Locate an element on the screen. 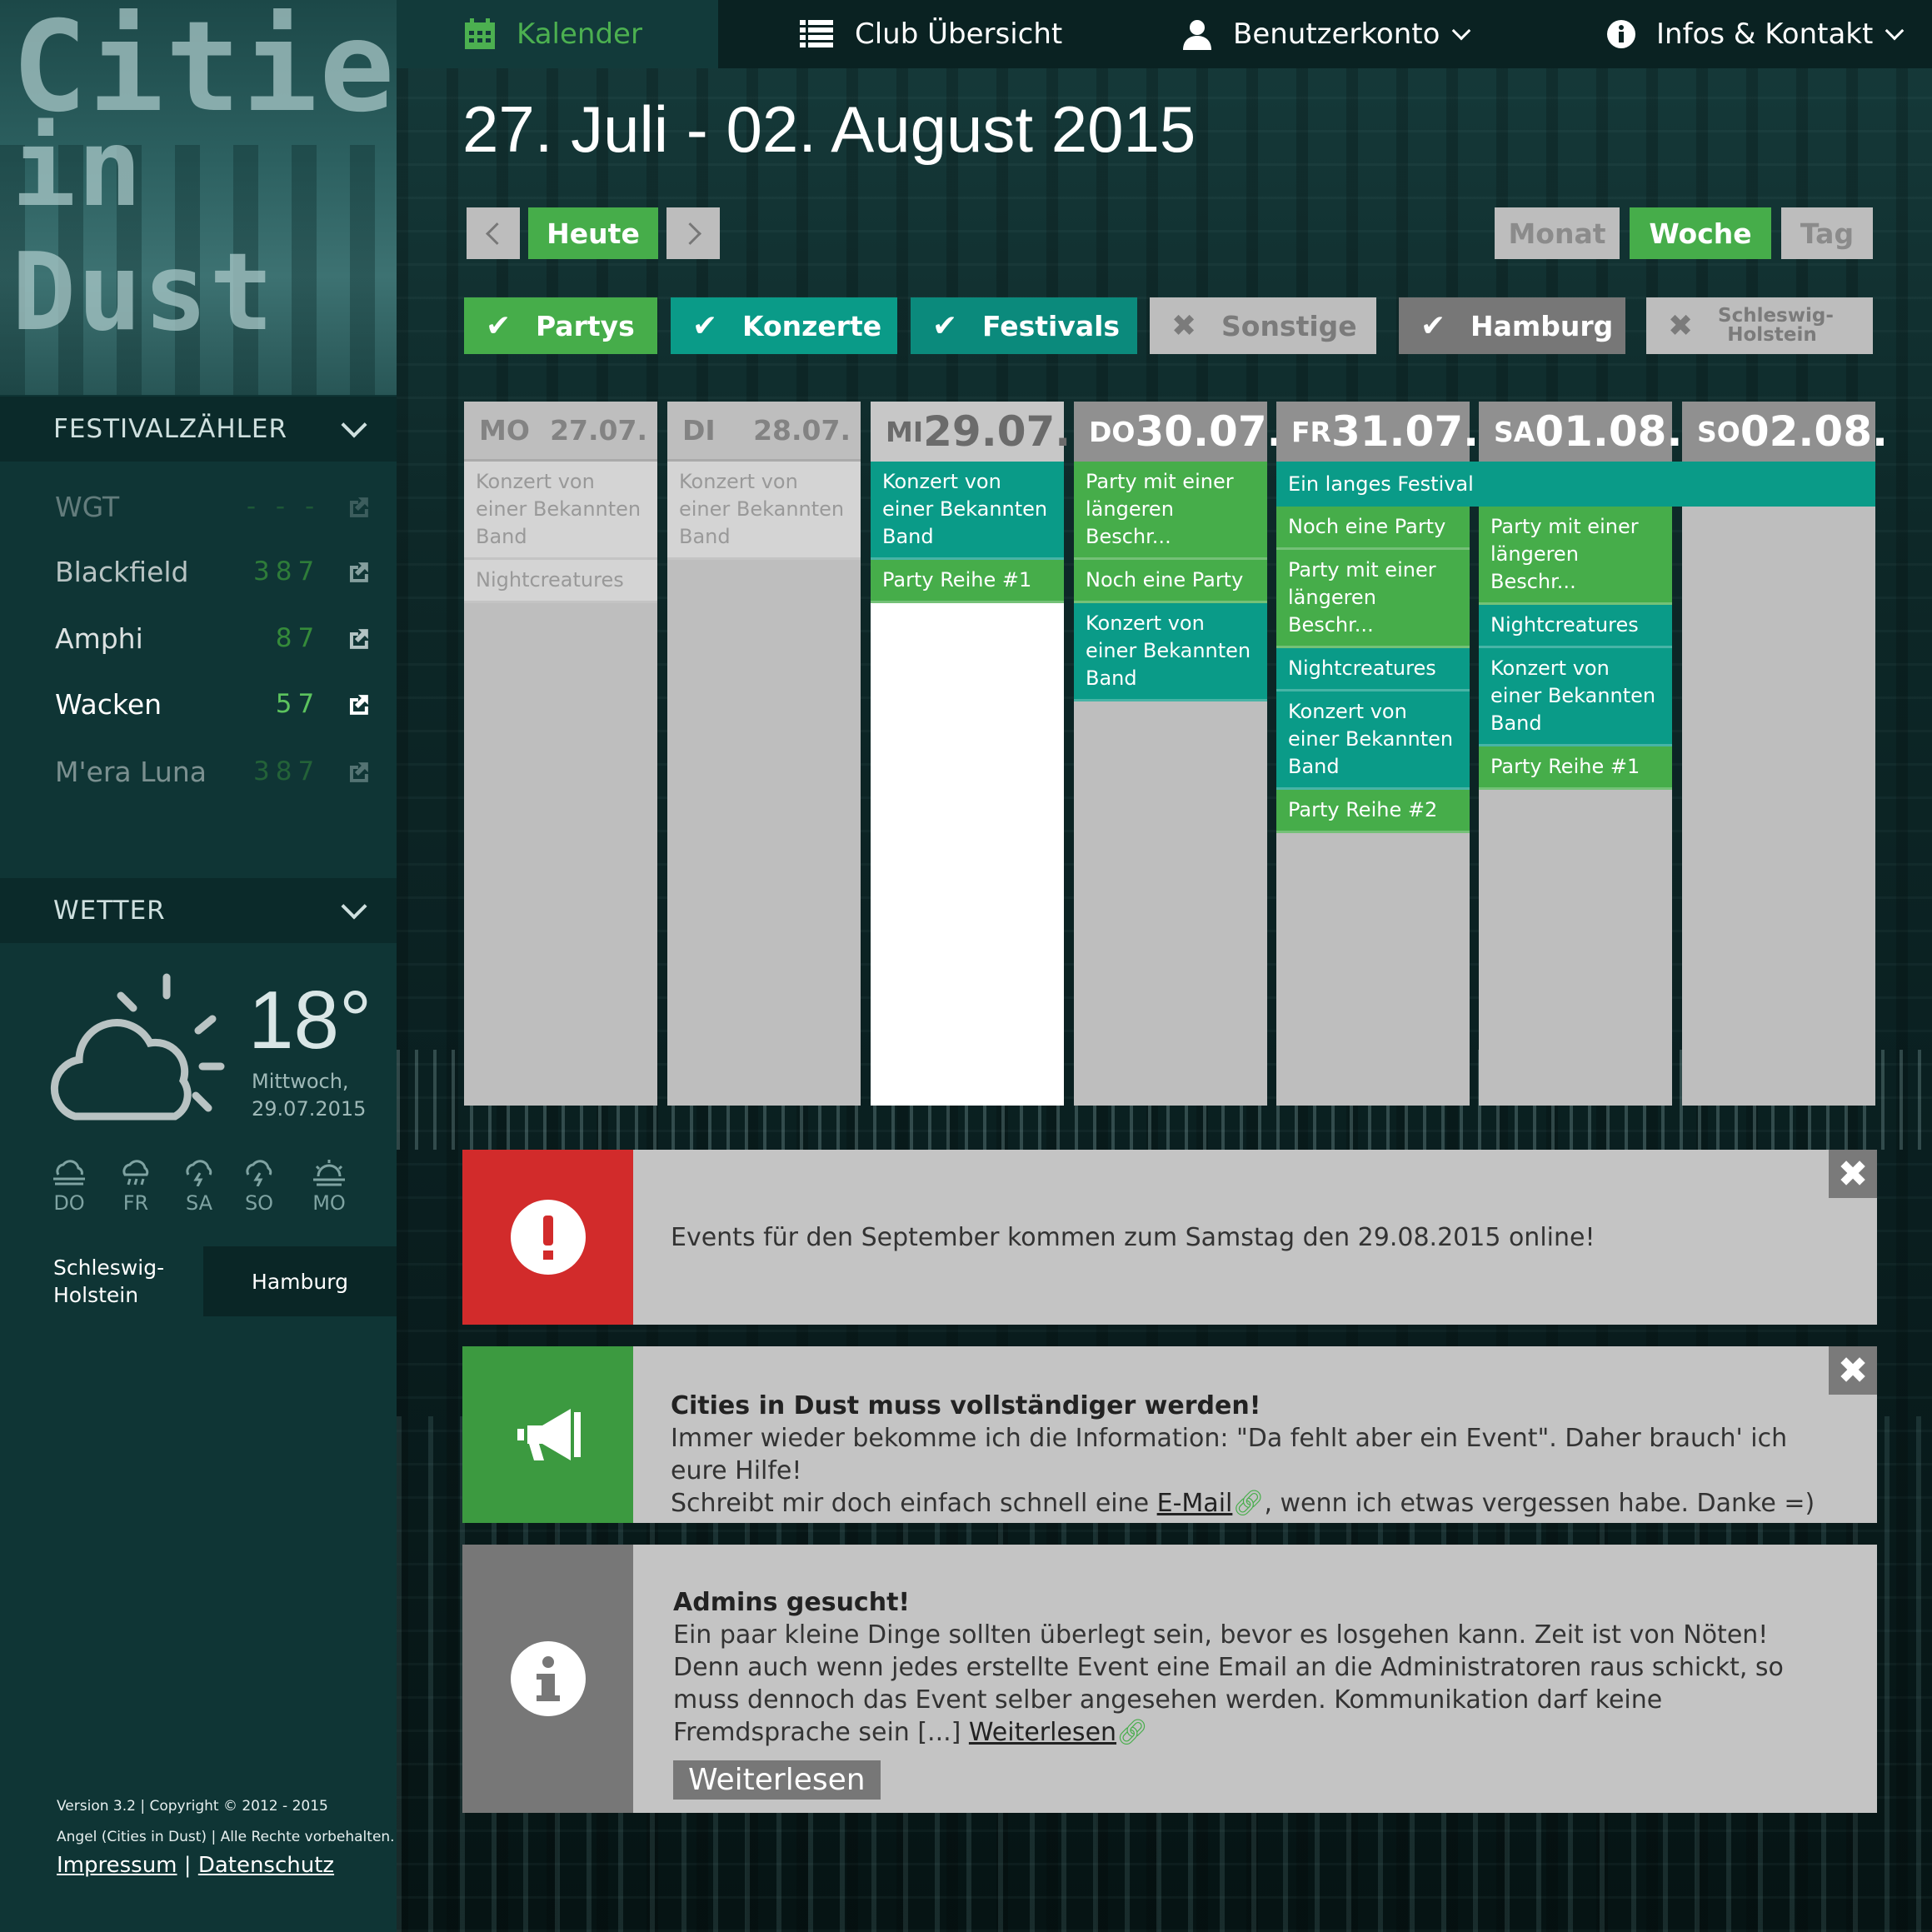  day-date: 02.08. is located at coordinates (1814, 431).